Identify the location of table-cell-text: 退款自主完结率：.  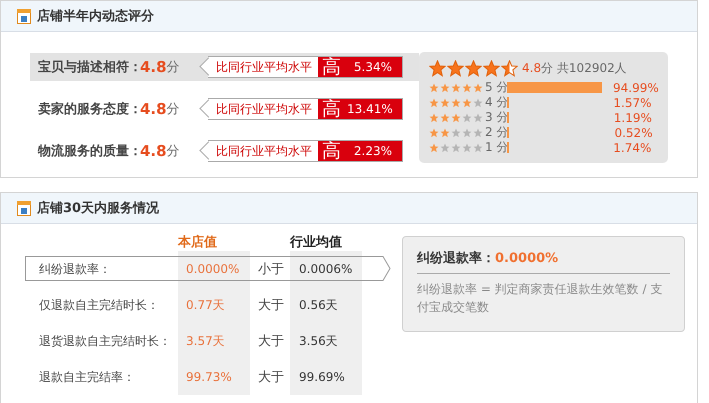
(87, 377).